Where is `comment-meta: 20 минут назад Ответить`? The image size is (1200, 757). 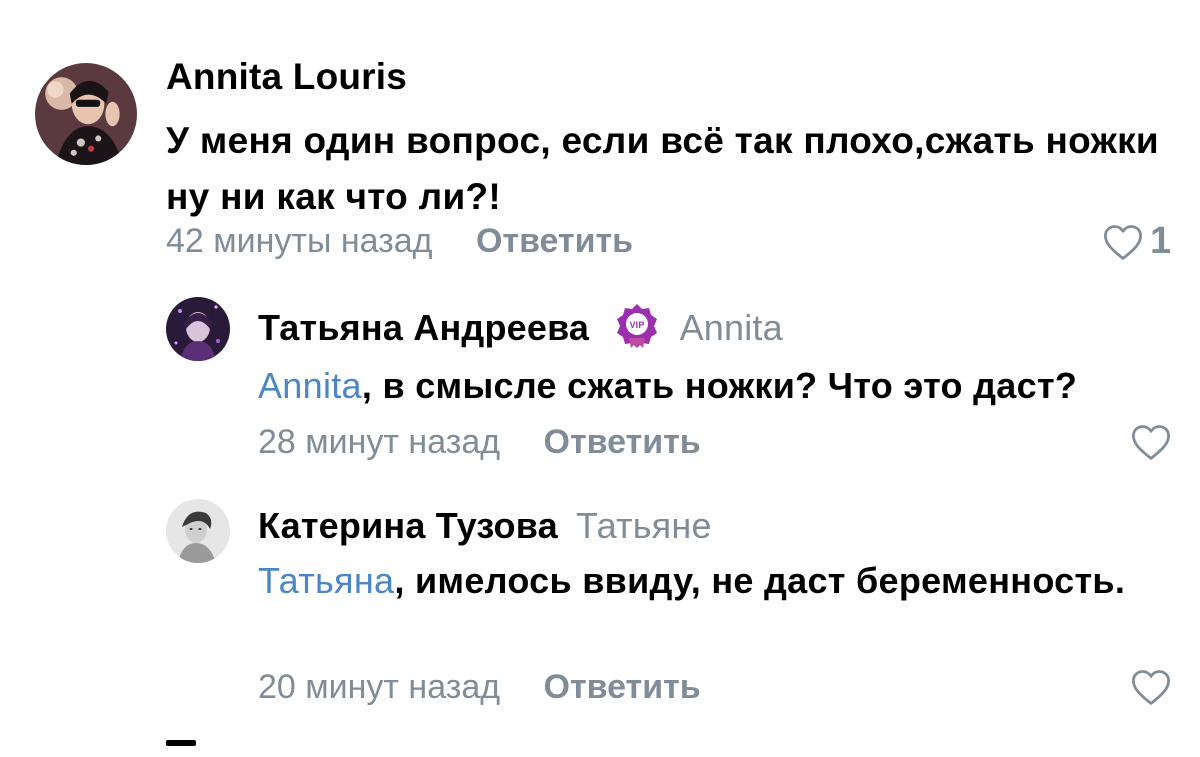
comment-meta: 20 минут назад Ответить is located at coordinates (479, 687).